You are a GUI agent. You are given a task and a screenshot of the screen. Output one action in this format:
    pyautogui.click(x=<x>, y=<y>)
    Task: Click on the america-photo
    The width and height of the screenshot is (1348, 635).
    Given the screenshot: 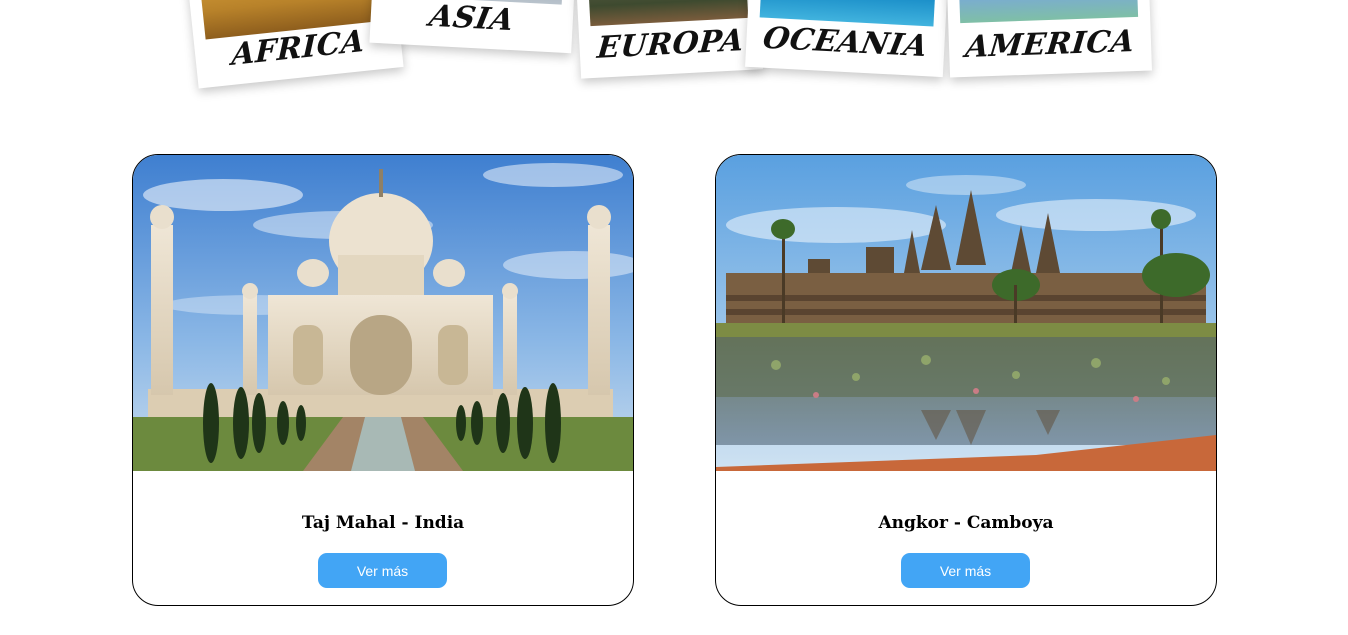 What is the action you would take?
    pyautogui.click(x=1048, y=12)
    